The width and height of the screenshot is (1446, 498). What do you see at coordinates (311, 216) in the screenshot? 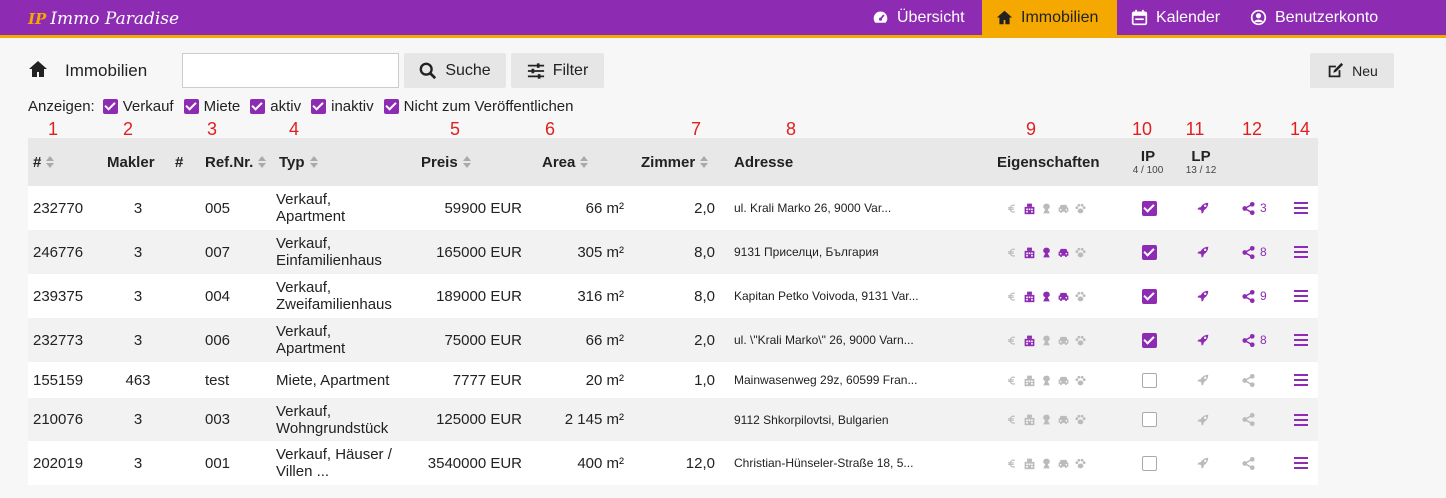
I see `typ-line-2: Apartment` at bounding box center [311, 216].